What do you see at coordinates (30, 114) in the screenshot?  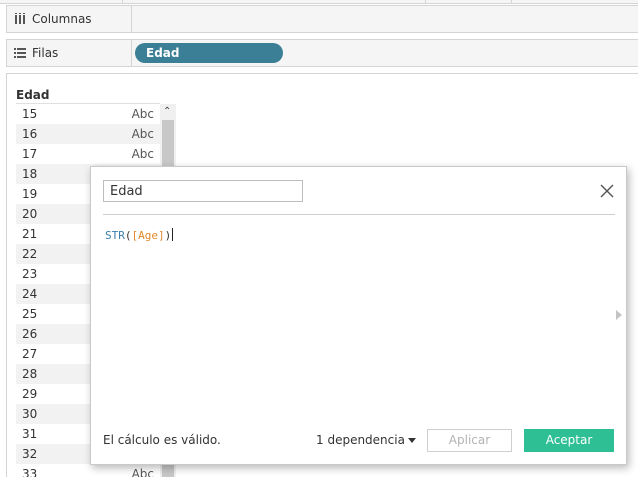 I see `row-value: 15` at bounding box center [30, 114].